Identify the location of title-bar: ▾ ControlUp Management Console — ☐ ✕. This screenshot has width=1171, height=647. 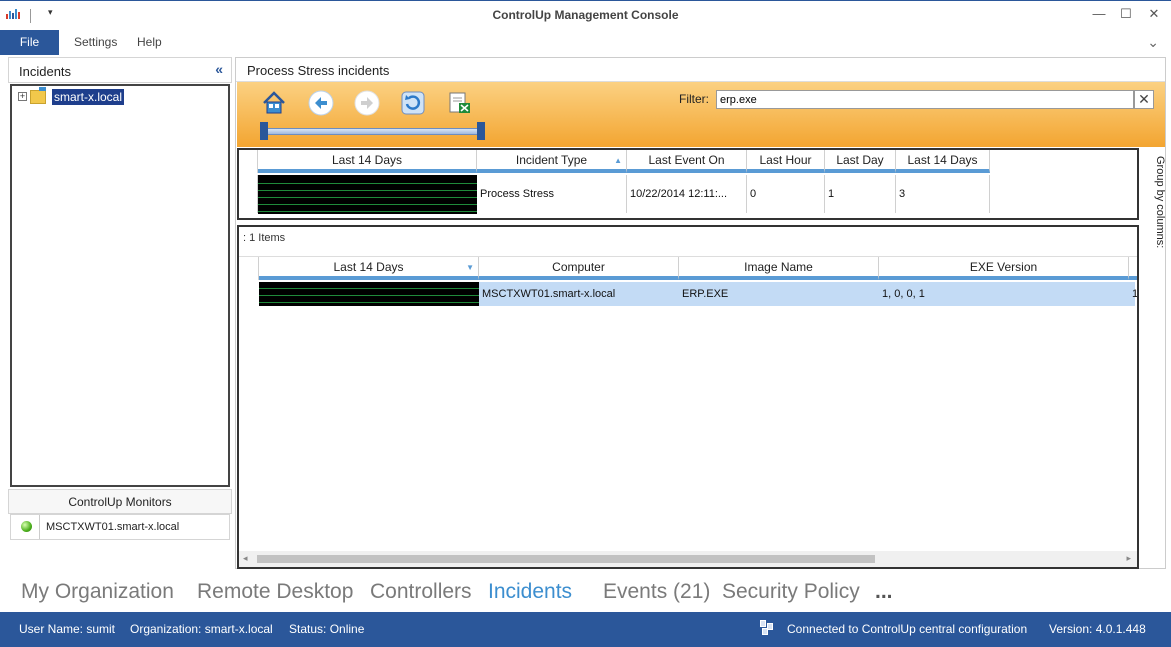
(585, 15).